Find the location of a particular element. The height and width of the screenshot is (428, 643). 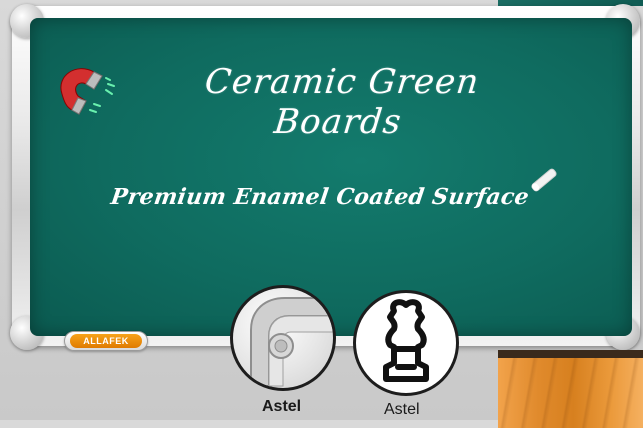

wood-surface is located at coordinates (570, 389).